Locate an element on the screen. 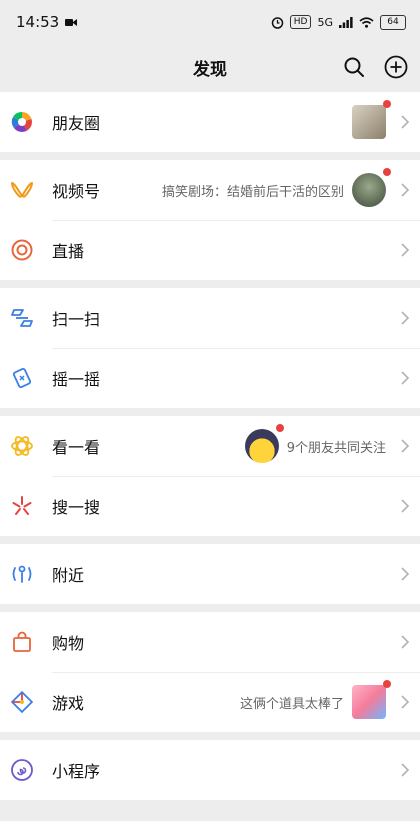  group-mini-programs: 小程序 is located at coordinates (210, 770).